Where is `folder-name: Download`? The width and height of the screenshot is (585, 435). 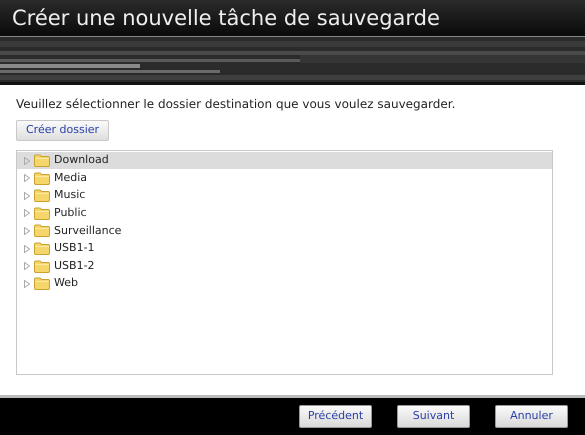 folder-name: Download is located at coordinates (81, 160).